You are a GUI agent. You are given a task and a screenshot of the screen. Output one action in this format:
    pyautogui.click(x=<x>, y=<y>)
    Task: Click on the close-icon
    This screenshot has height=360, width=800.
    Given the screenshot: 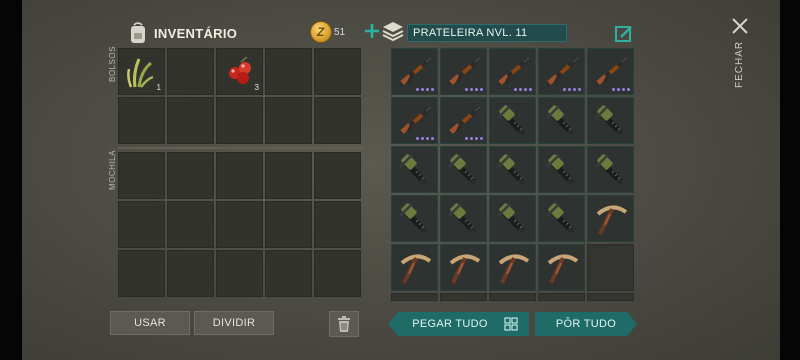 What is the action you would take?
    pyautogui.click(x=740, y=26)
    